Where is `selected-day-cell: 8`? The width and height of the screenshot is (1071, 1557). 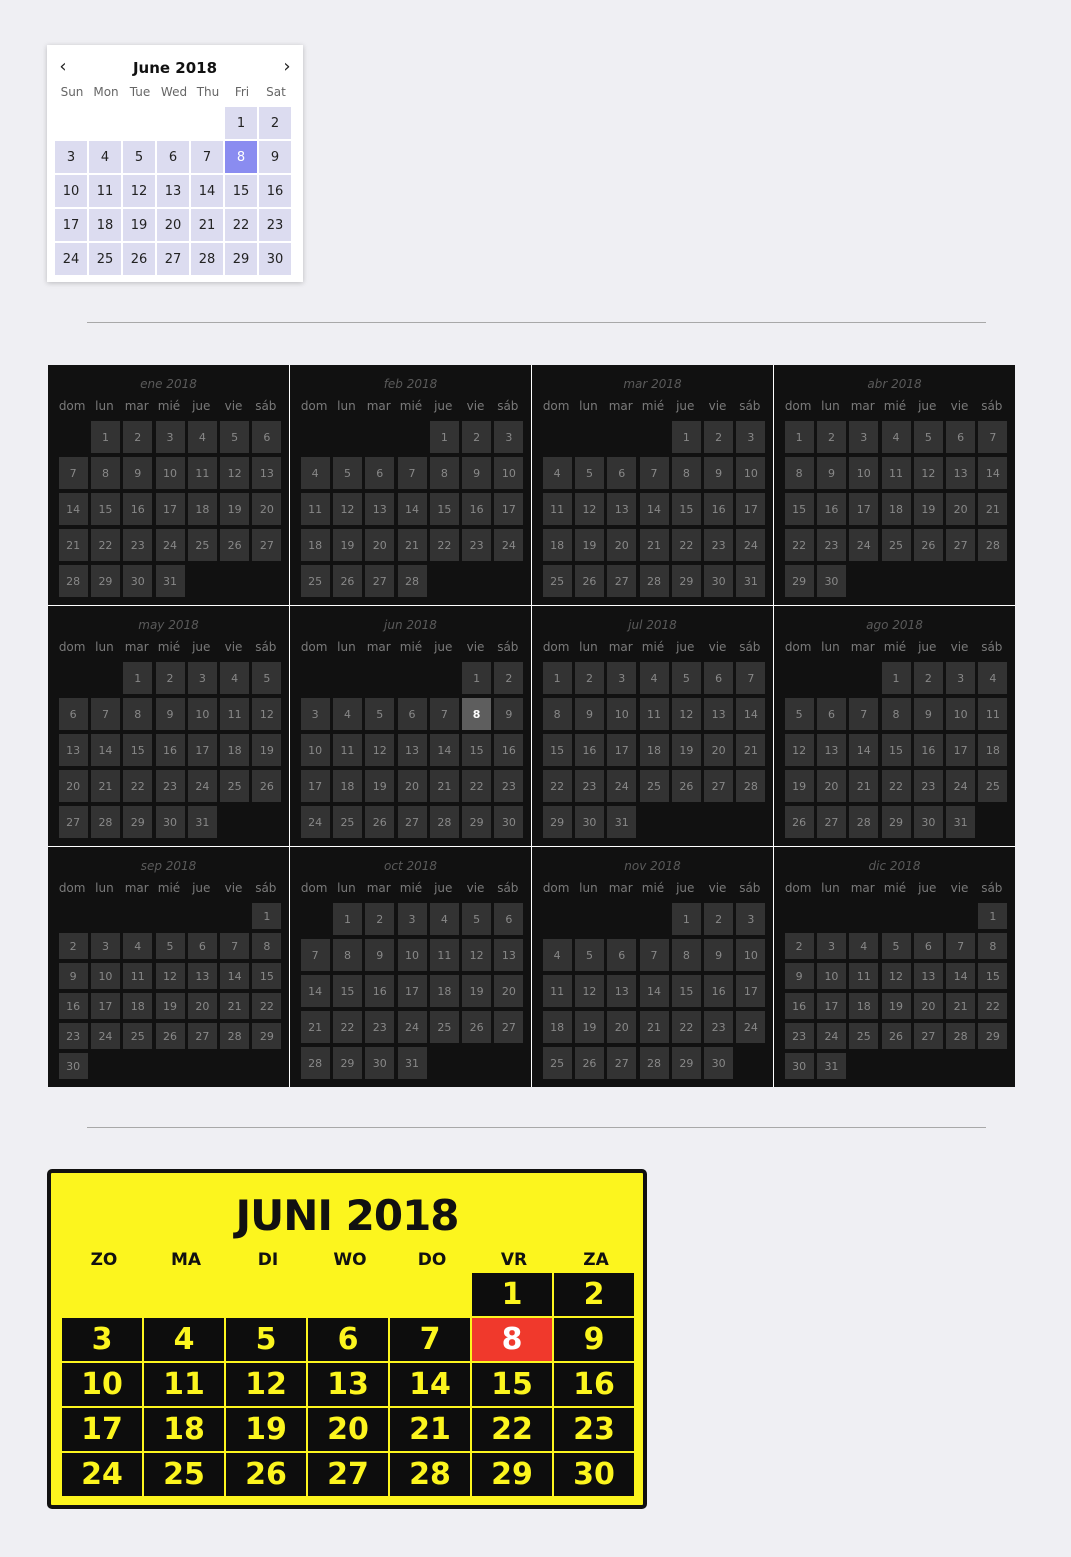 selected-day-cell: 8 is located at coordinates (477, 714).